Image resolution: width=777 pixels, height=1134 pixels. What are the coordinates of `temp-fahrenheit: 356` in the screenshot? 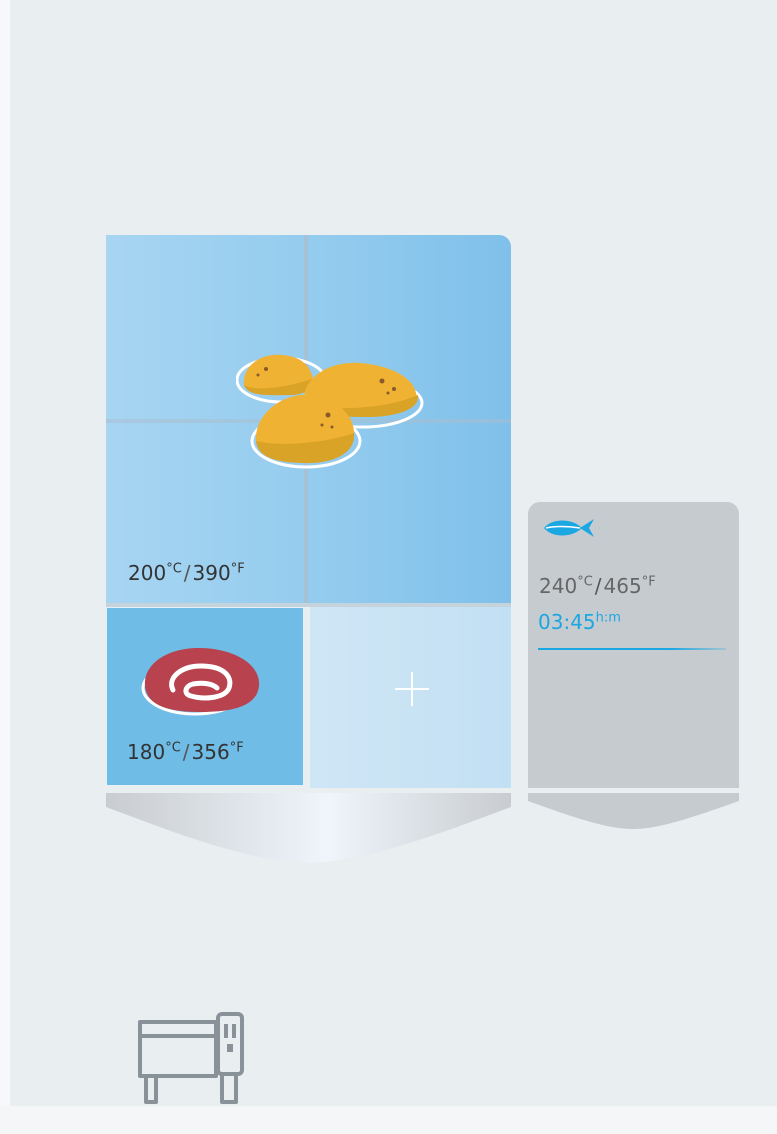 It's located at (210, 752).